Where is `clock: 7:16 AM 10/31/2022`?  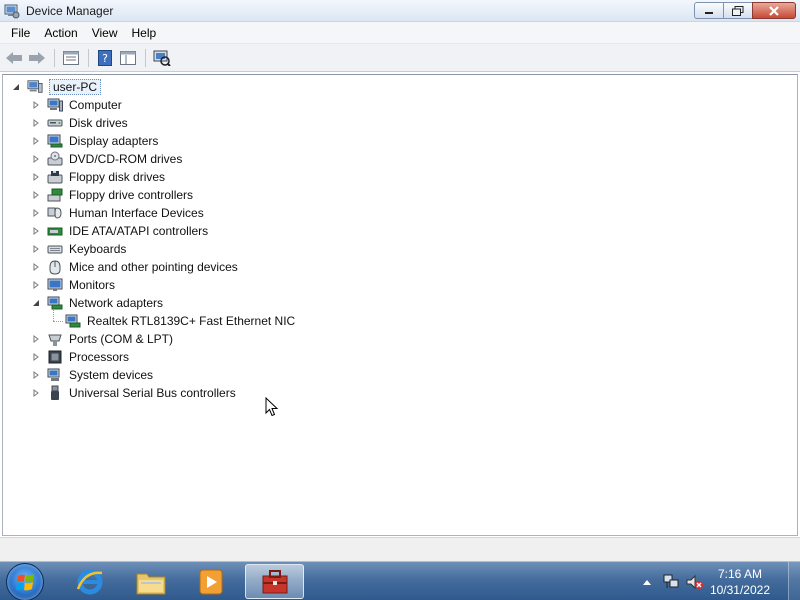
clock: 7:16 AM 10/31/2022 is located at coordinates (740, 582).